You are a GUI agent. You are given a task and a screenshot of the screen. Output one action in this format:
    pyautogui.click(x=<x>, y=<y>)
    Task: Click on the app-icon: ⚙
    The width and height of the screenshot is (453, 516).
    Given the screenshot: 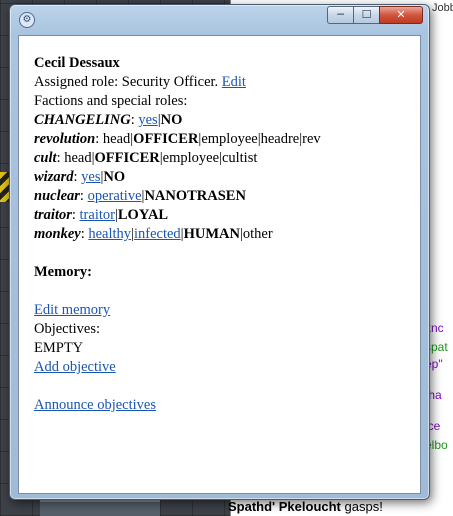 What is the action you would take?
    pyautogui.click(x=27, y=20)
    